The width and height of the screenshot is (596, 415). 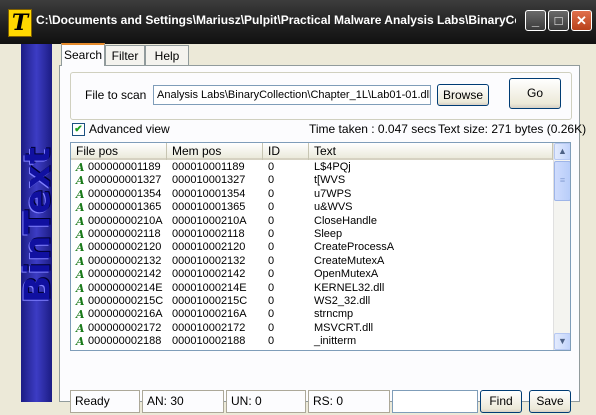 I want to click on status-rs-count: RS: 0, so click(x=349, y=401).